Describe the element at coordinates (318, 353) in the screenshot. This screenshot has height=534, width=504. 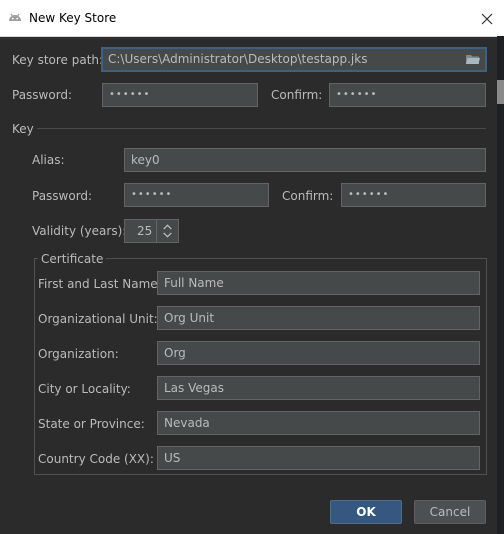
I see `organization-input: Org` at that location.